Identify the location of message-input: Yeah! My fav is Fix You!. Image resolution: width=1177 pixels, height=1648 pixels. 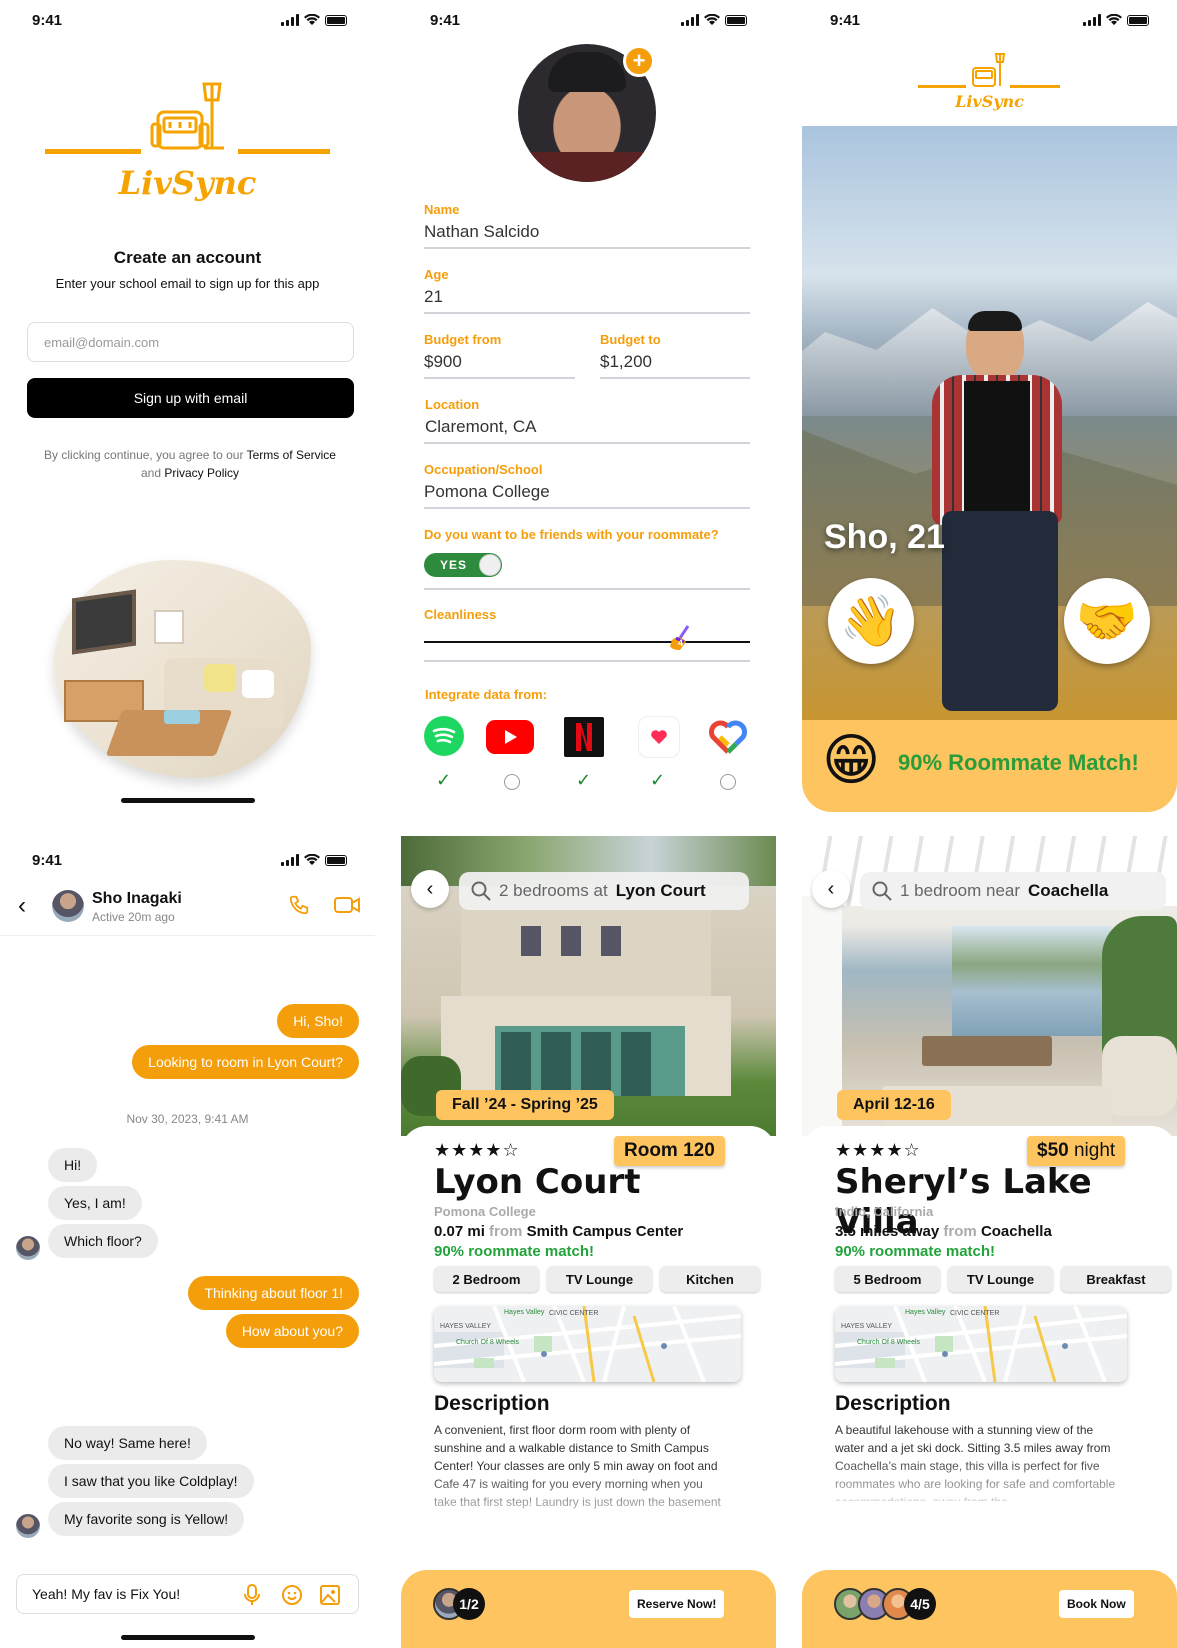
(106, 1594).